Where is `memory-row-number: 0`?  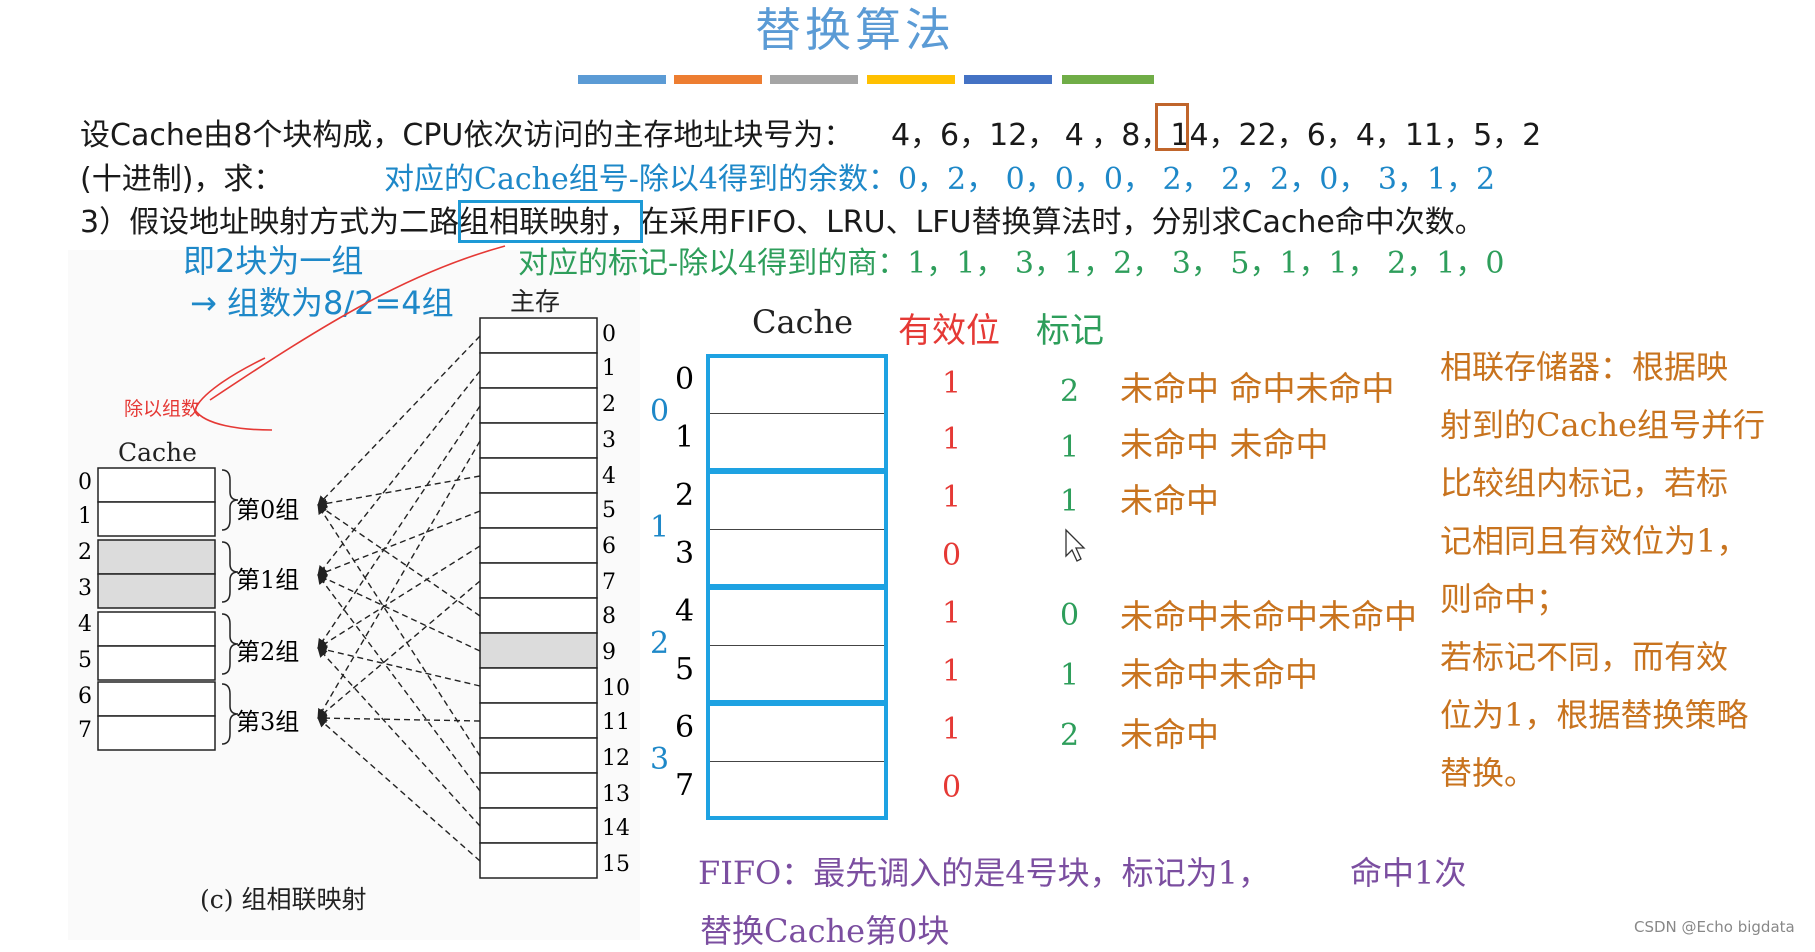 memory-row-number: 0 is located at coordinates (609, 334).